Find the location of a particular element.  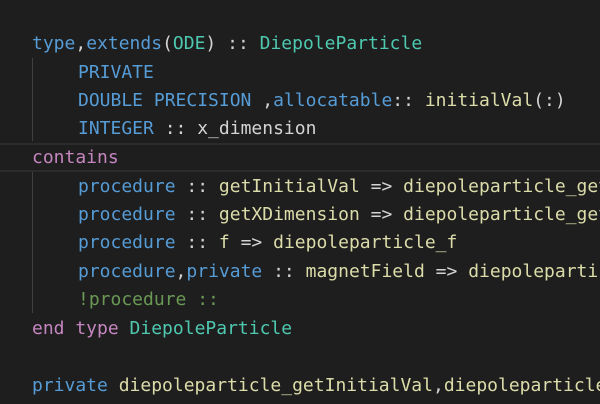

code-line-type-declaration: type,extends(ODE) :: DiepoleParticle is located at coordinates (300, 43).